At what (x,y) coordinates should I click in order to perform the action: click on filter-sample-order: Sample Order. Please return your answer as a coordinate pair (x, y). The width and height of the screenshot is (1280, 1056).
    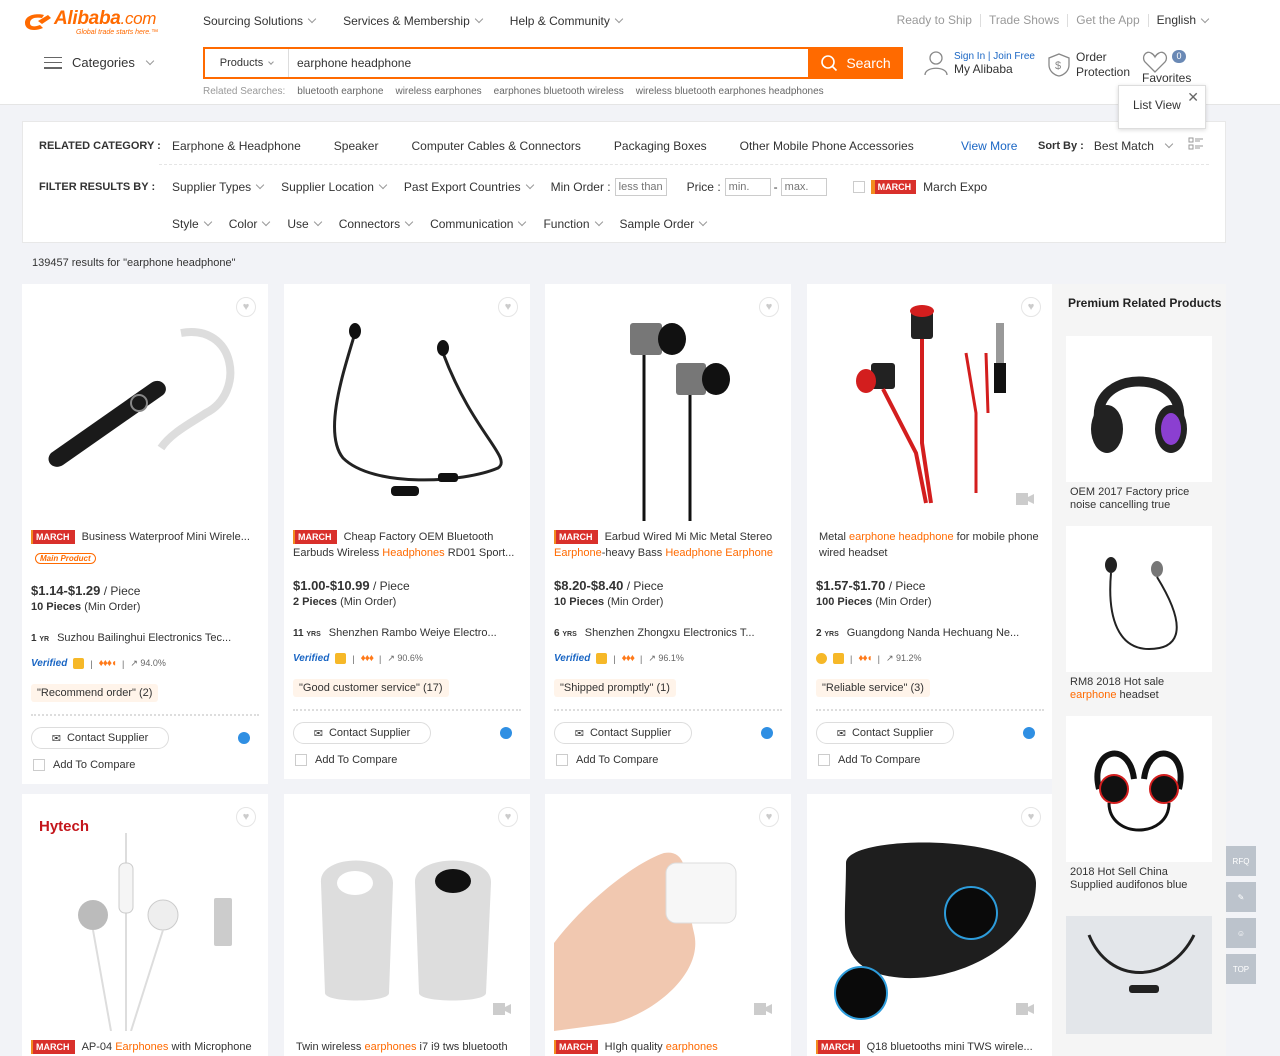
    Looking at the image, I should click on (664, 224).